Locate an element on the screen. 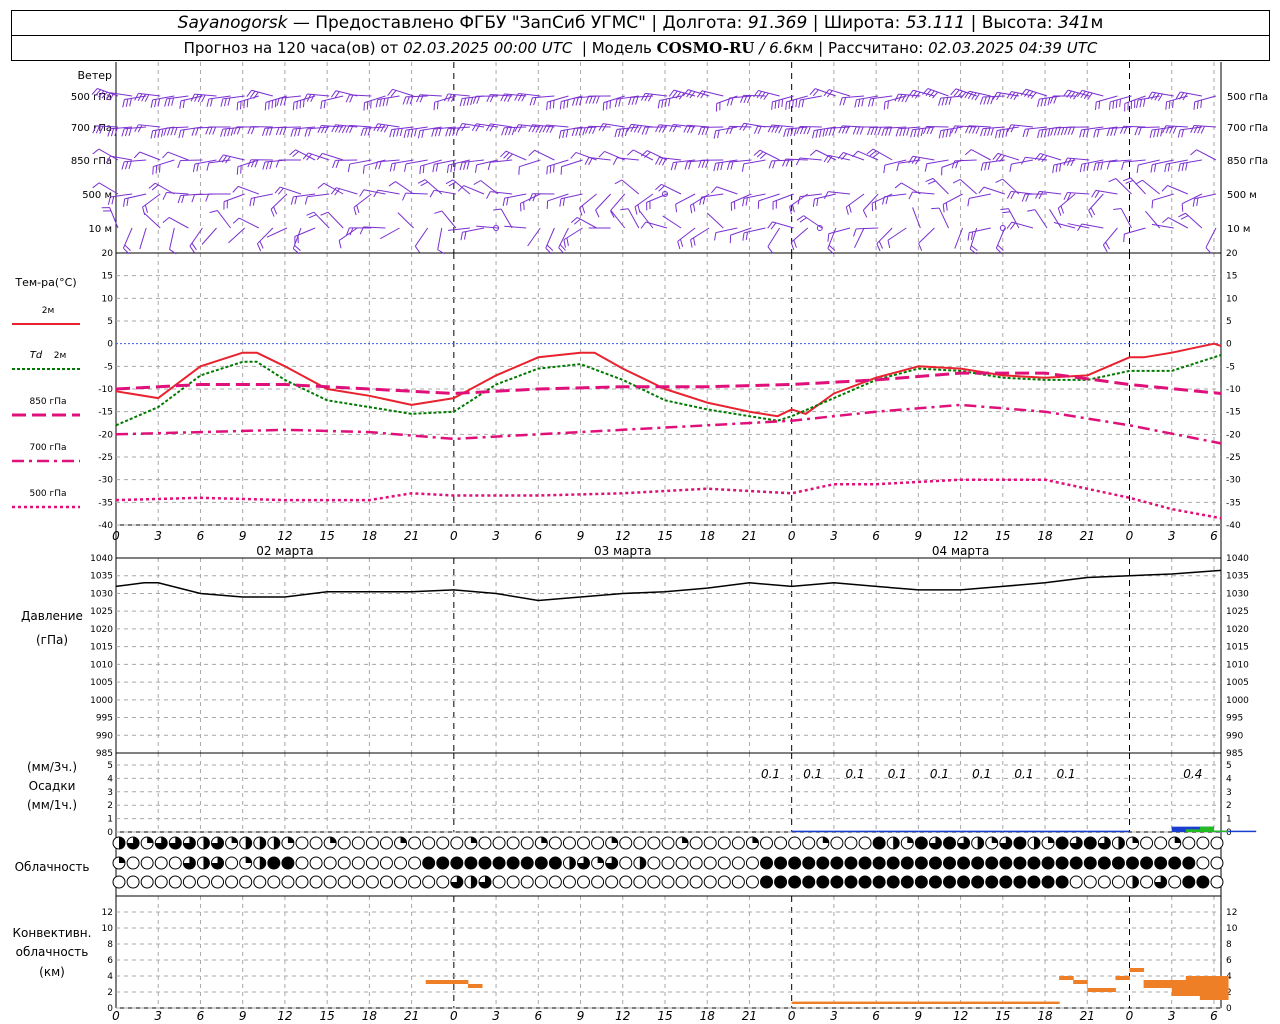  pressure-y-tick: 1030 is located at coordinates (1237, 594).